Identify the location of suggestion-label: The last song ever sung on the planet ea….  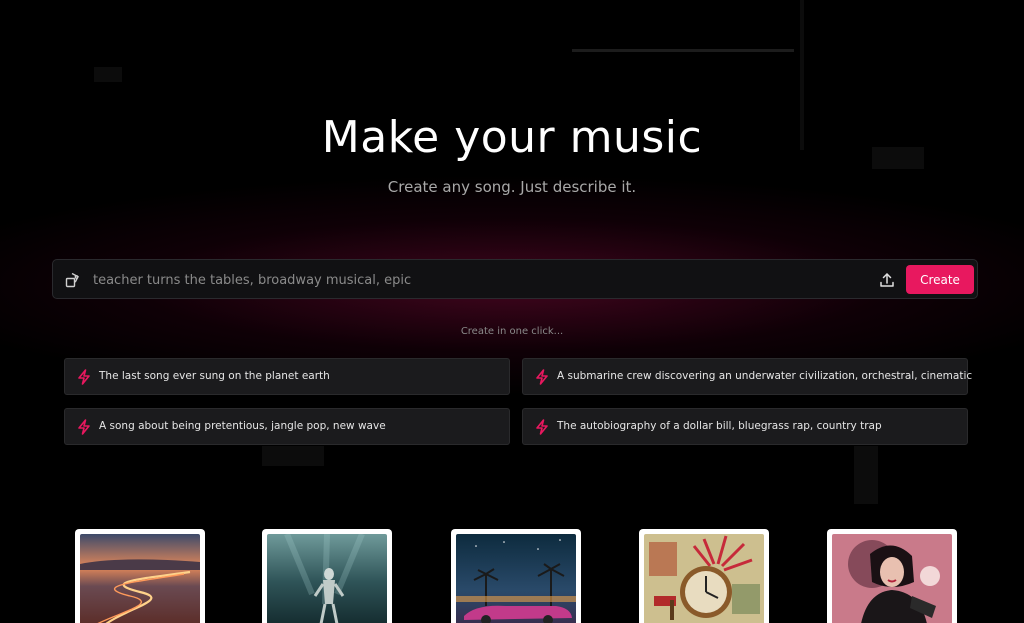
(214, 376).